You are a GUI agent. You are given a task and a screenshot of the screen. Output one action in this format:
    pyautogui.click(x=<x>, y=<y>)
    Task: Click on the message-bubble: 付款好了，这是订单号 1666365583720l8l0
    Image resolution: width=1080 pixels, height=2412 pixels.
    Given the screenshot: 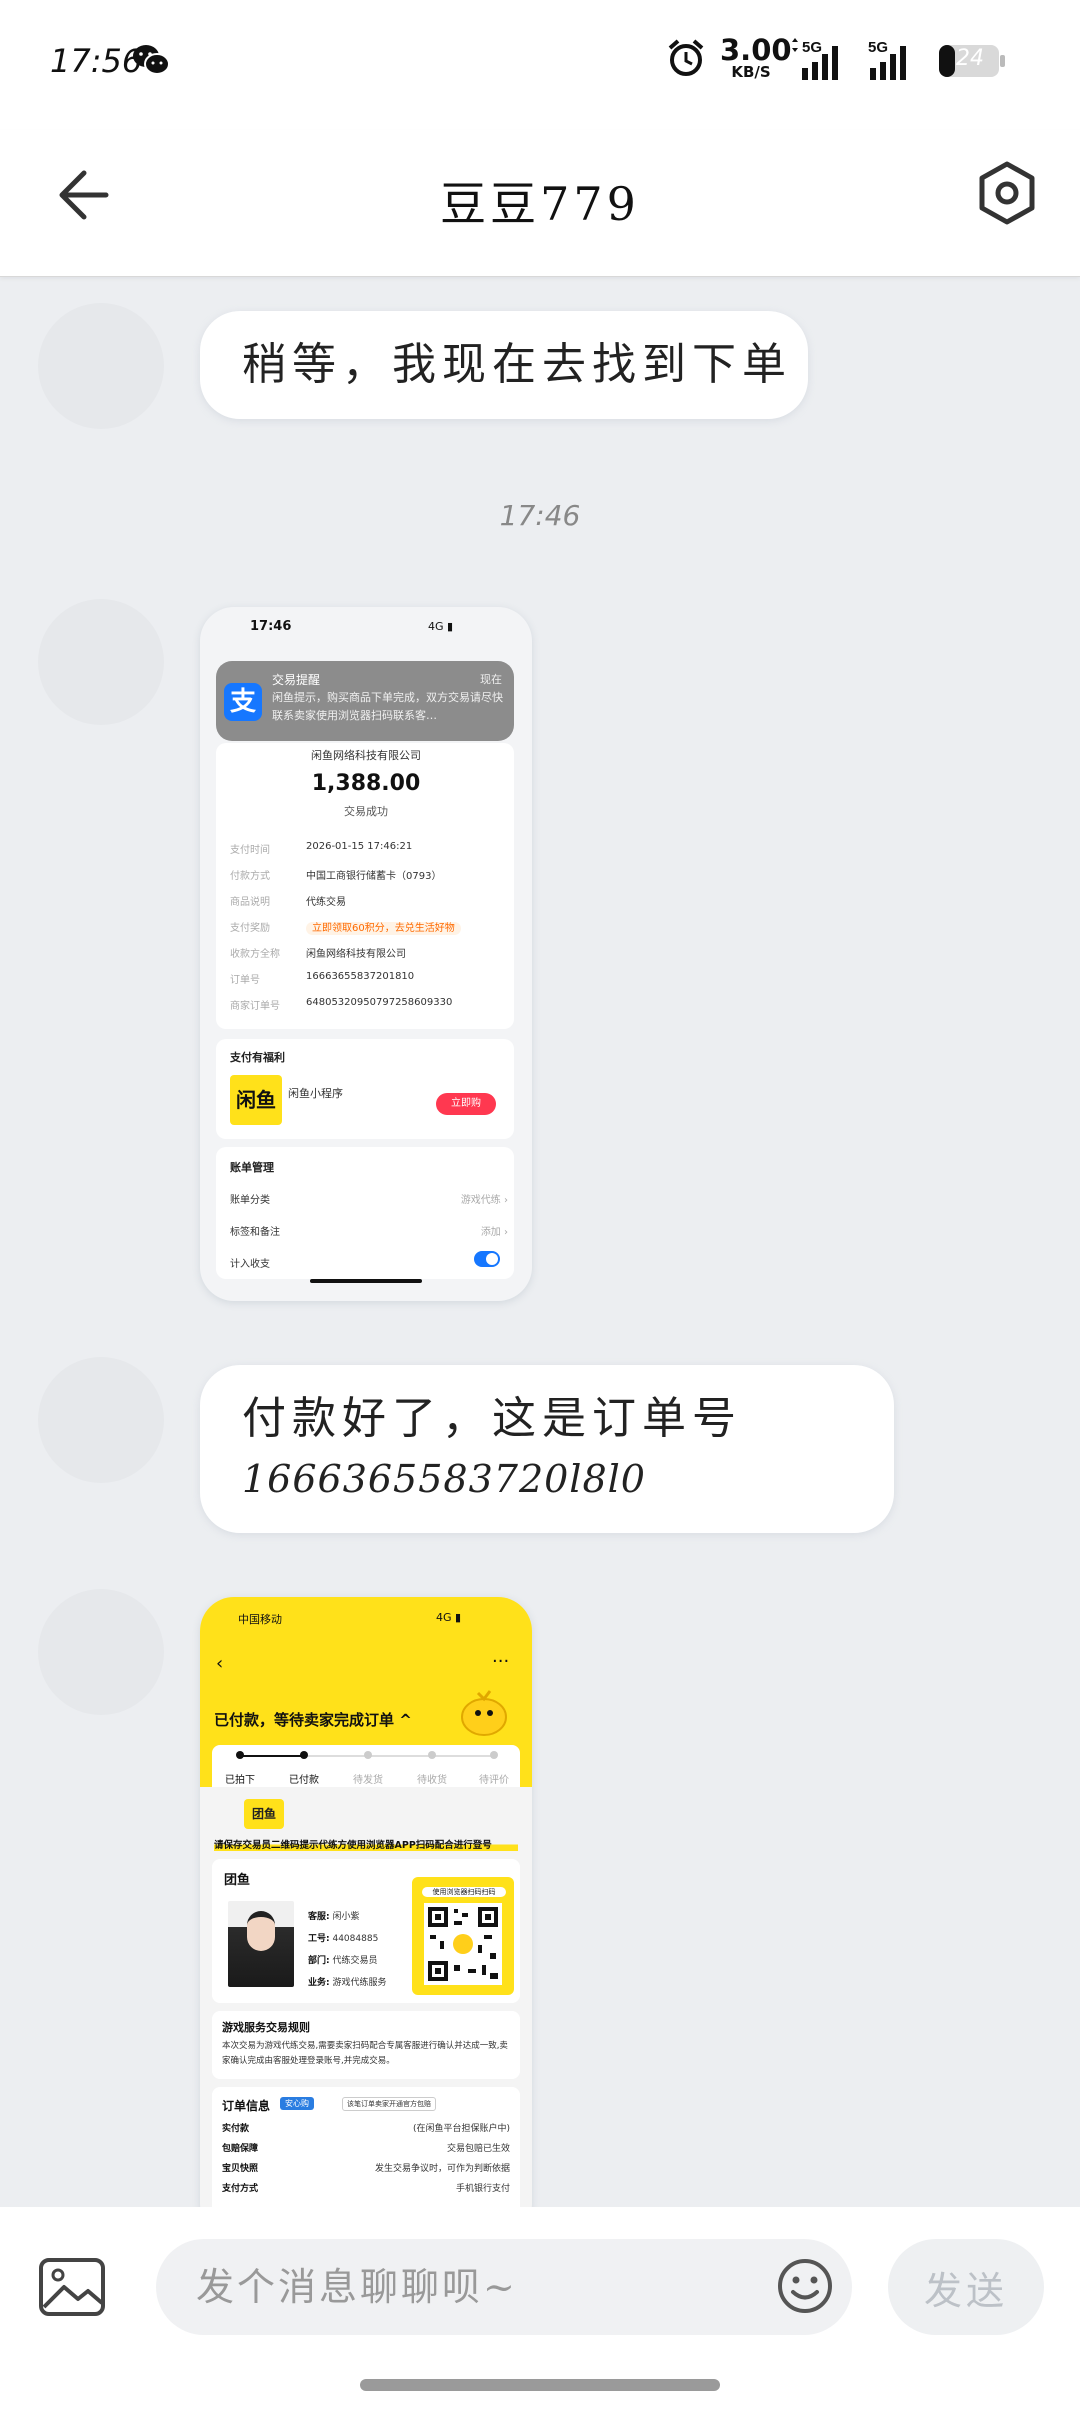 What is the action you would take?
    pyautogui.click(x=547, y=1449)
    